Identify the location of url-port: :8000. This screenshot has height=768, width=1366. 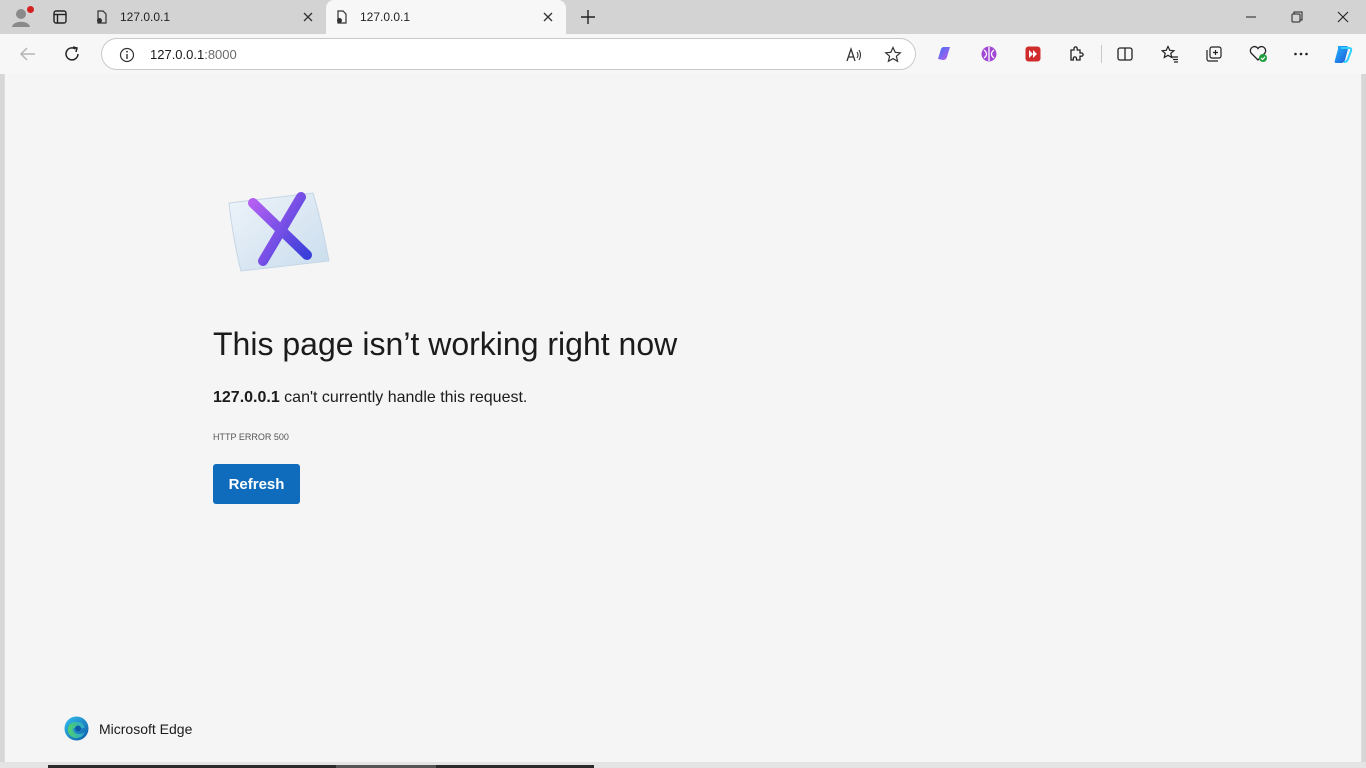
(220, 54).